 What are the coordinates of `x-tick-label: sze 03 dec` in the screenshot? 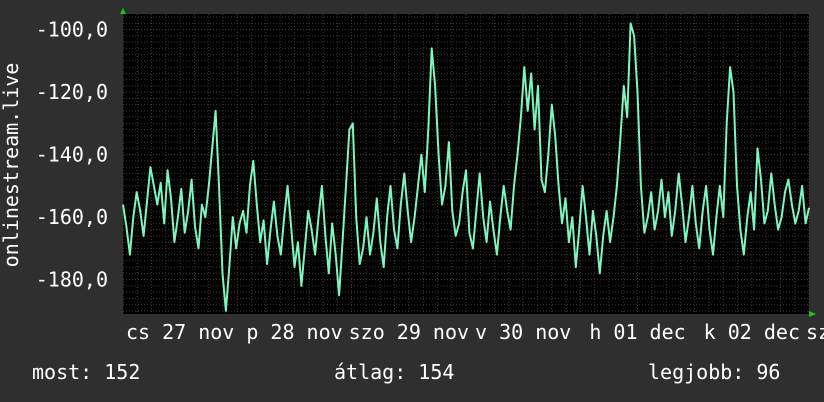 It's located at (815, 332).